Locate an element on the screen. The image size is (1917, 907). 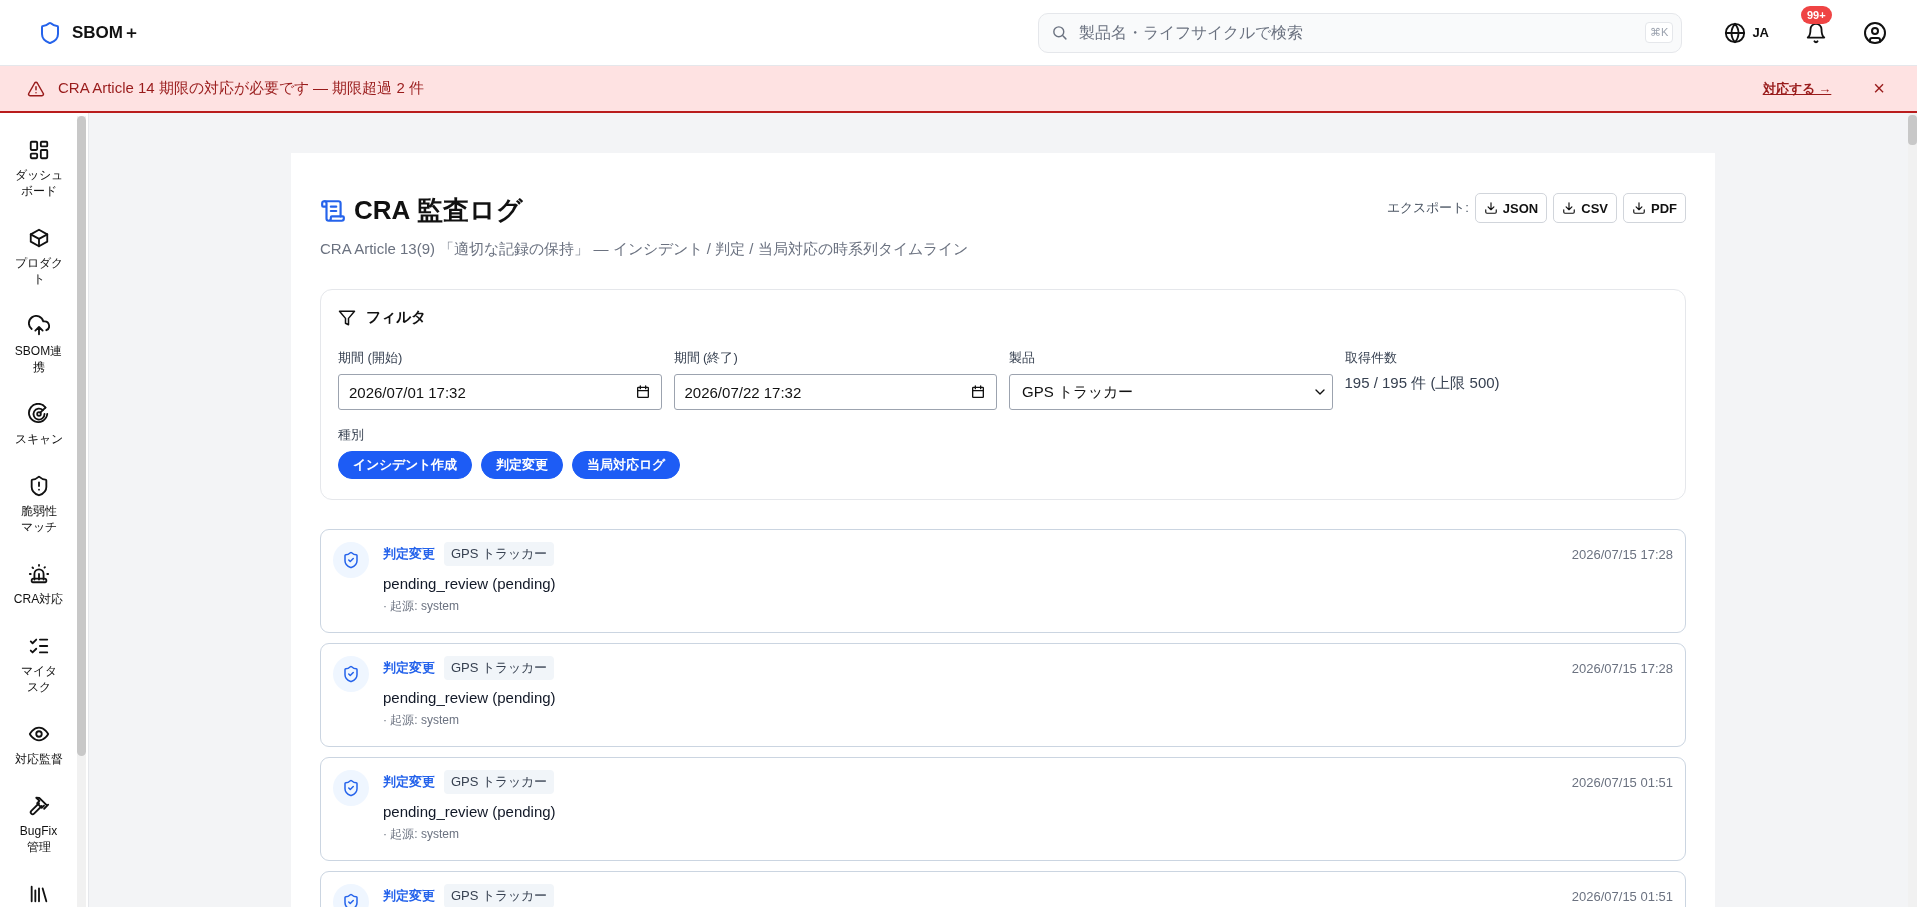
filter-title: フィルタ is located at coordinates (396, 317).